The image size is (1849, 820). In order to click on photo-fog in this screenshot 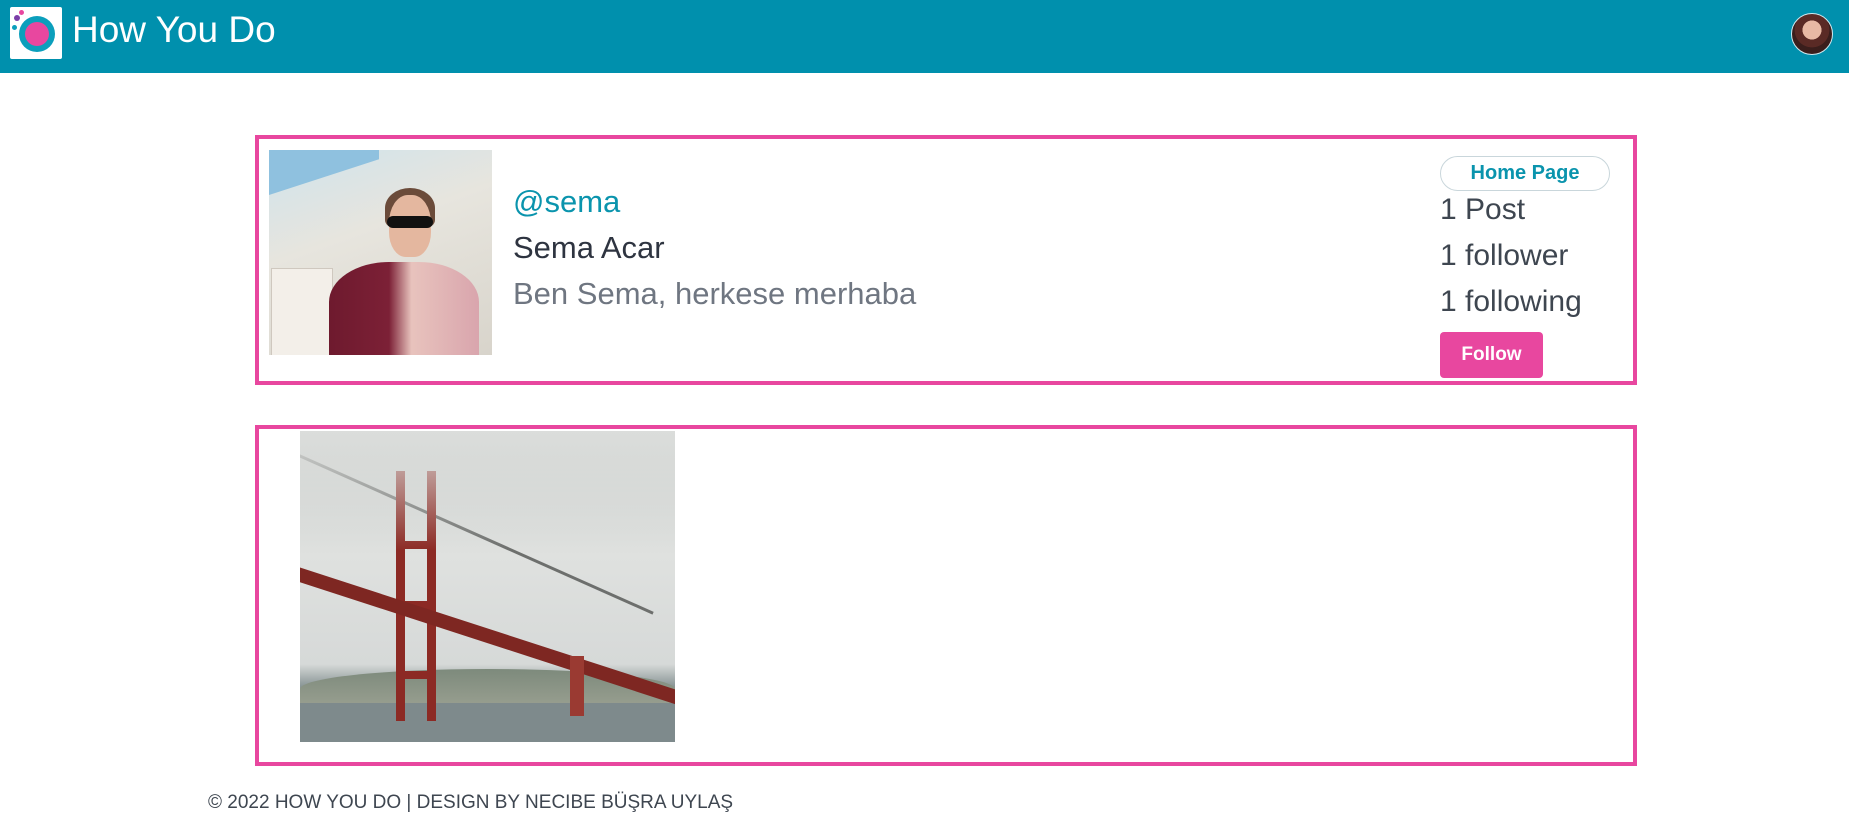, I will do `click(487, 491)`.